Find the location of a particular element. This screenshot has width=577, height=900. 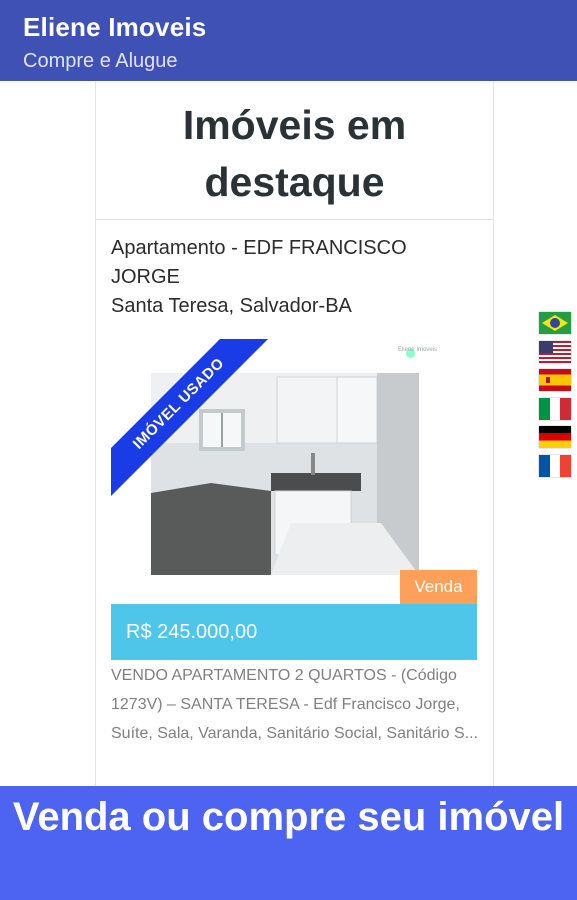

listing-name: Apartamento - EDF FRANCISCO JORGE is located at coordinates (259, 262).